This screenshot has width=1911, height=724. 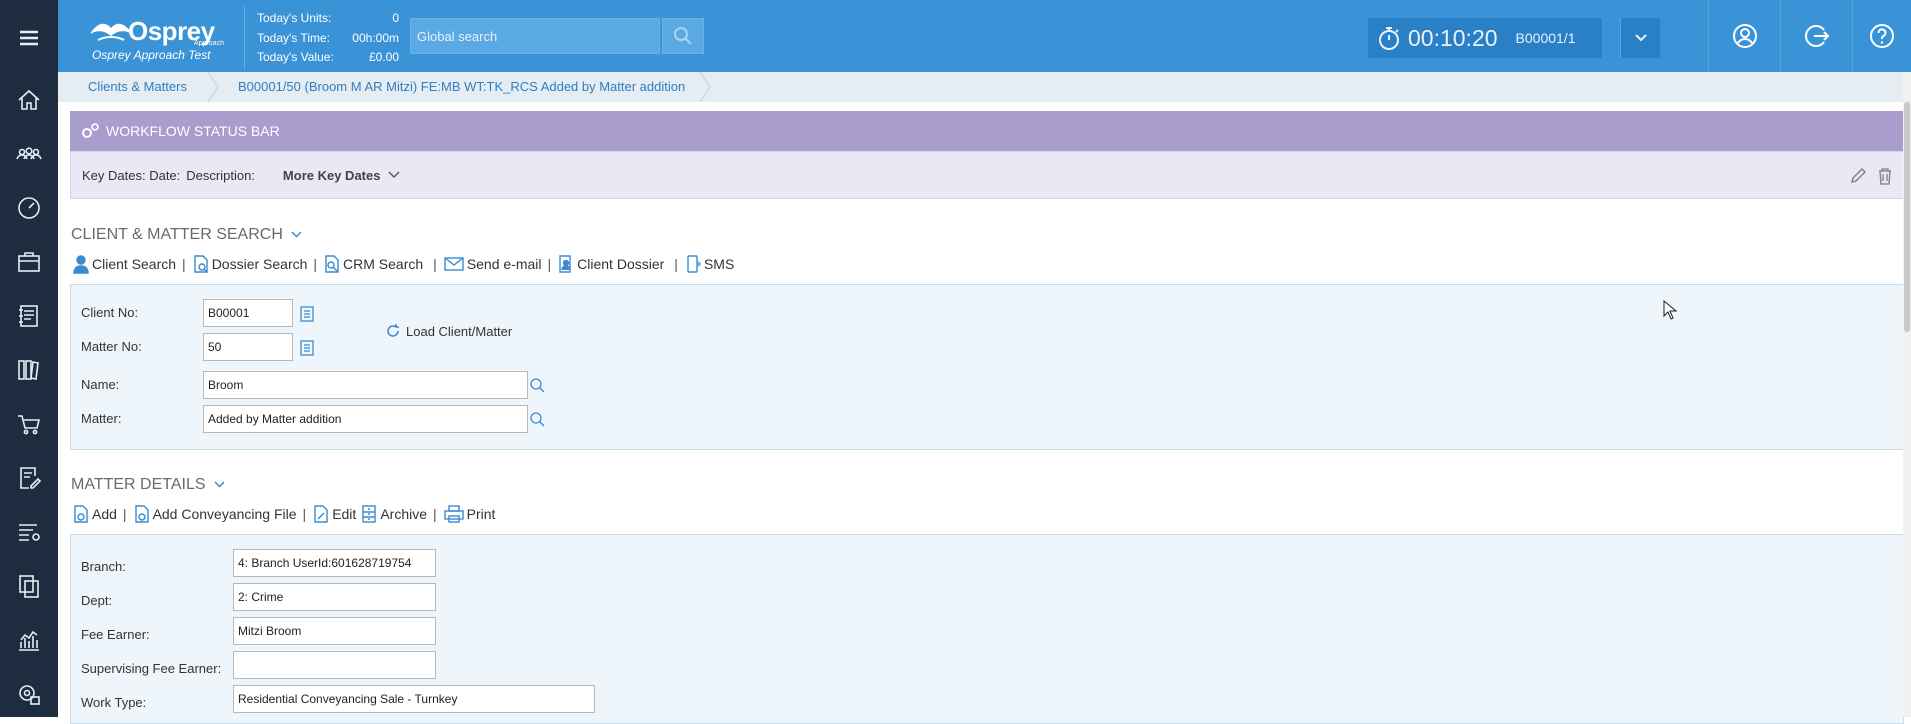 What do you see at coordinates (393, 330) in the screenshot?
I see `refresh-icon` at bounding box center [393, 330].